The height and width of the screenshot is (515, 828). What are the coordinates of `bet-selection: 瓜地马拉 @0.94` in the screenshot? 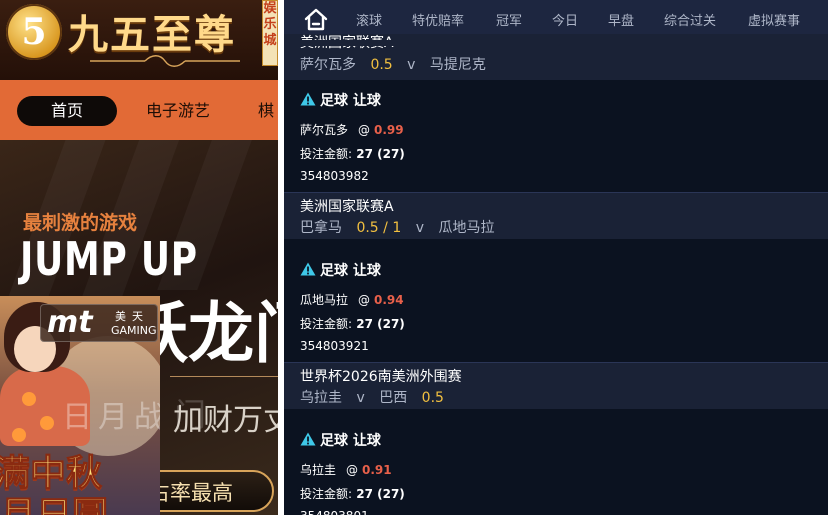 It's located at (352, 299).